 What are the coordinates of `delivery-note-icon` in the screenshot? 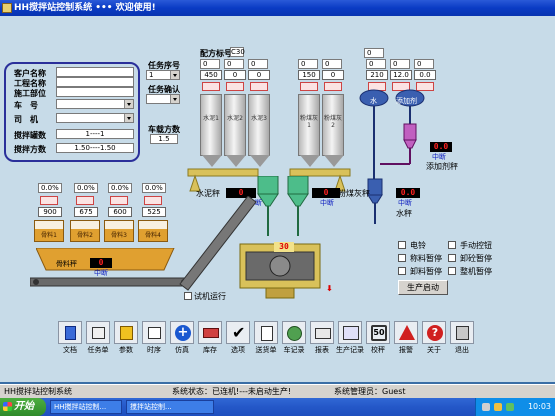 It's located at (267, 333).